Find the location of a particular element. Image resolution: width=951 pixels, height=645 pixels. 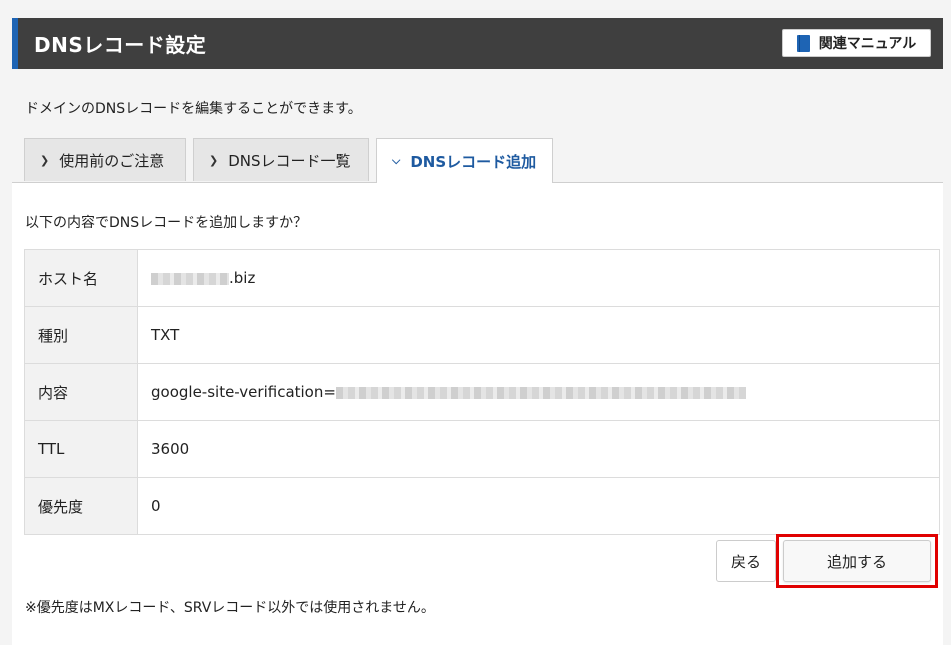

ttl-label: TTL is located at coordinates (81, 449).